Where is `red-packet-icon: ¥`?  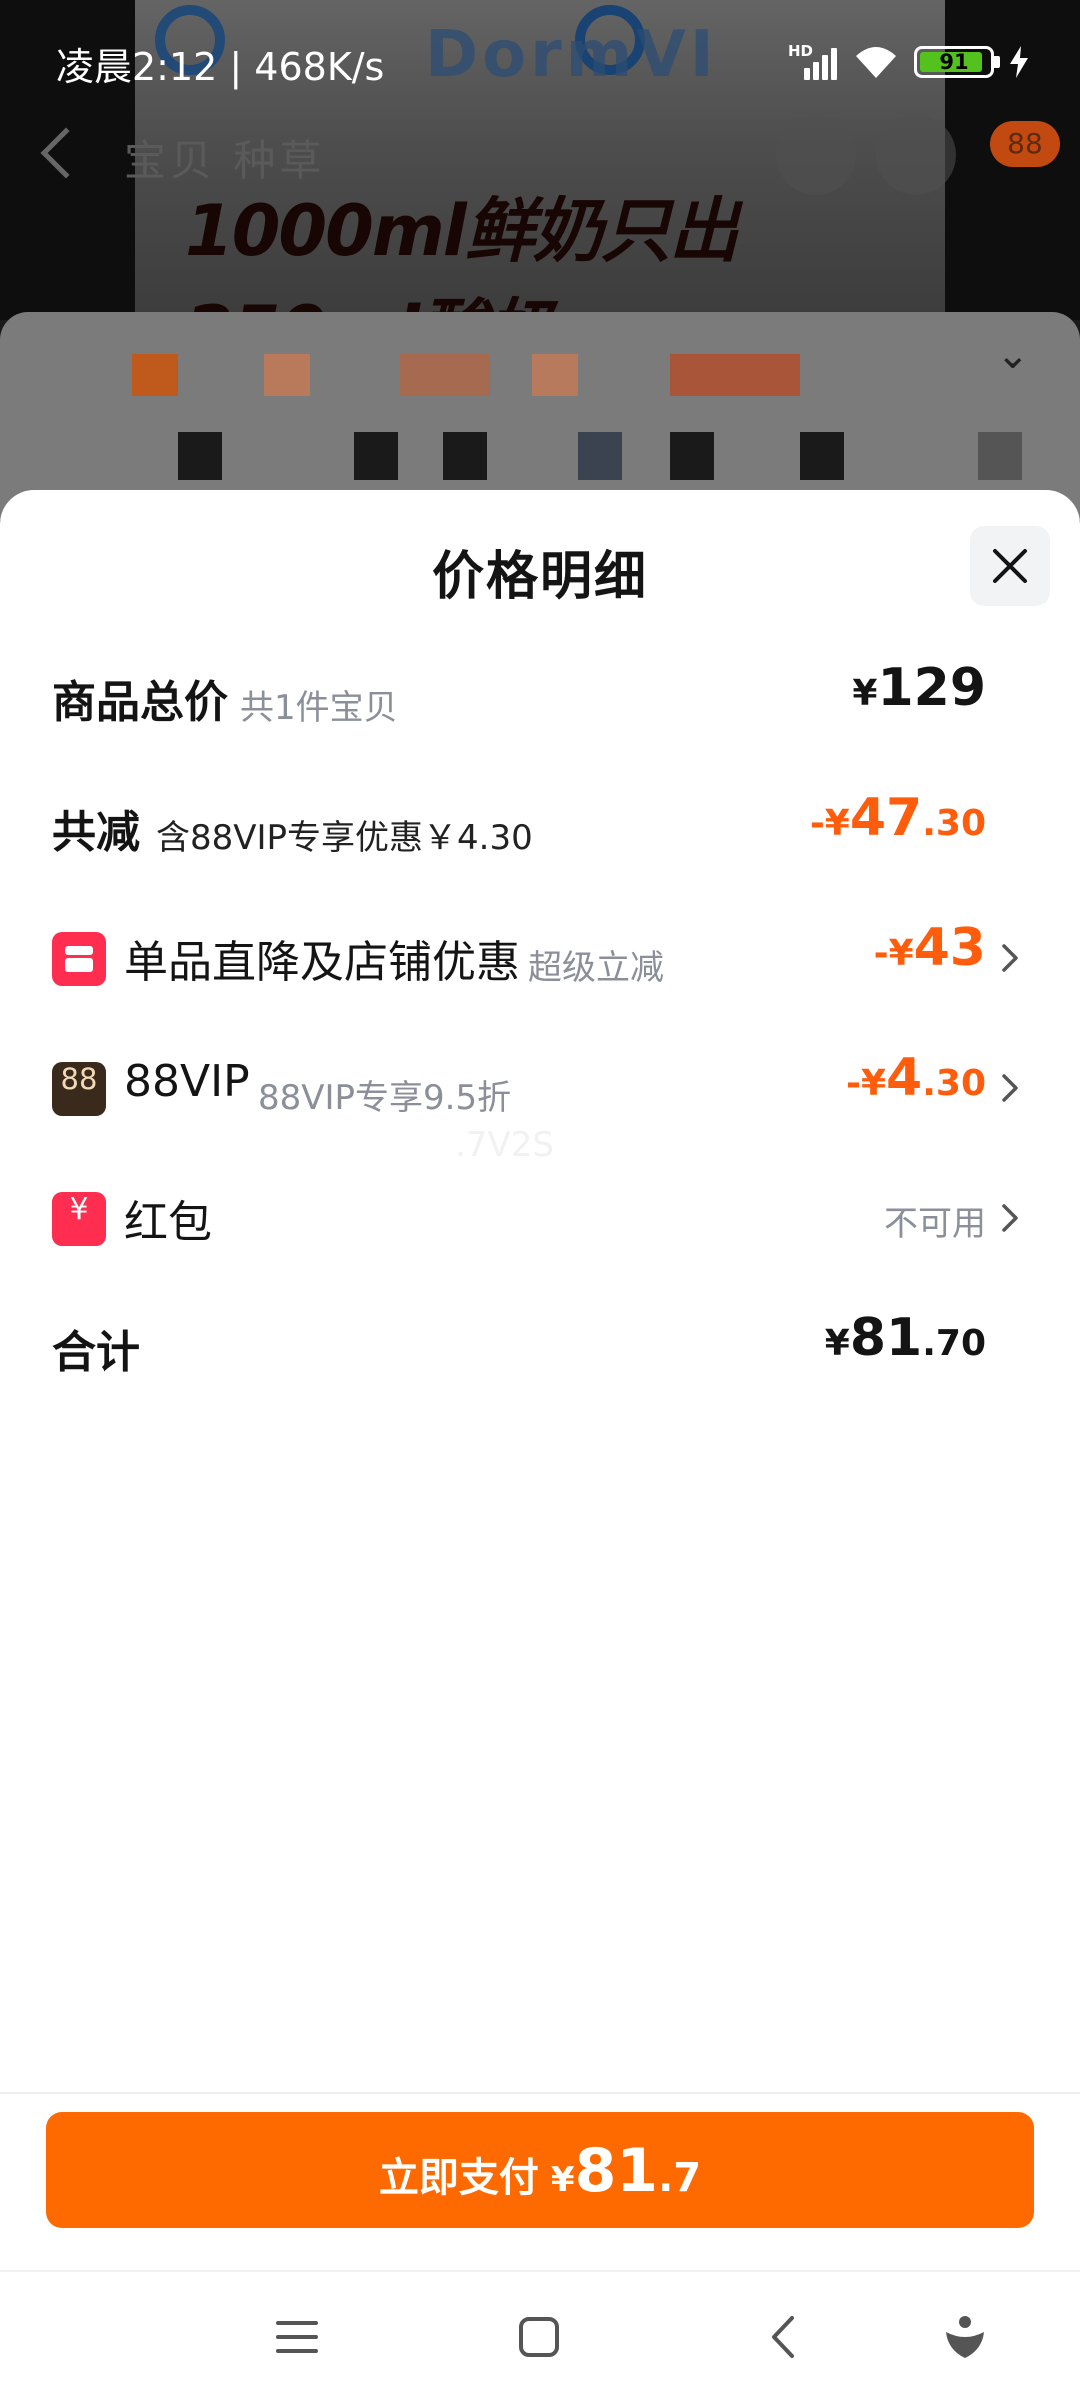 red-packet-icon: ¥ is located at coordinates (79, 1219).